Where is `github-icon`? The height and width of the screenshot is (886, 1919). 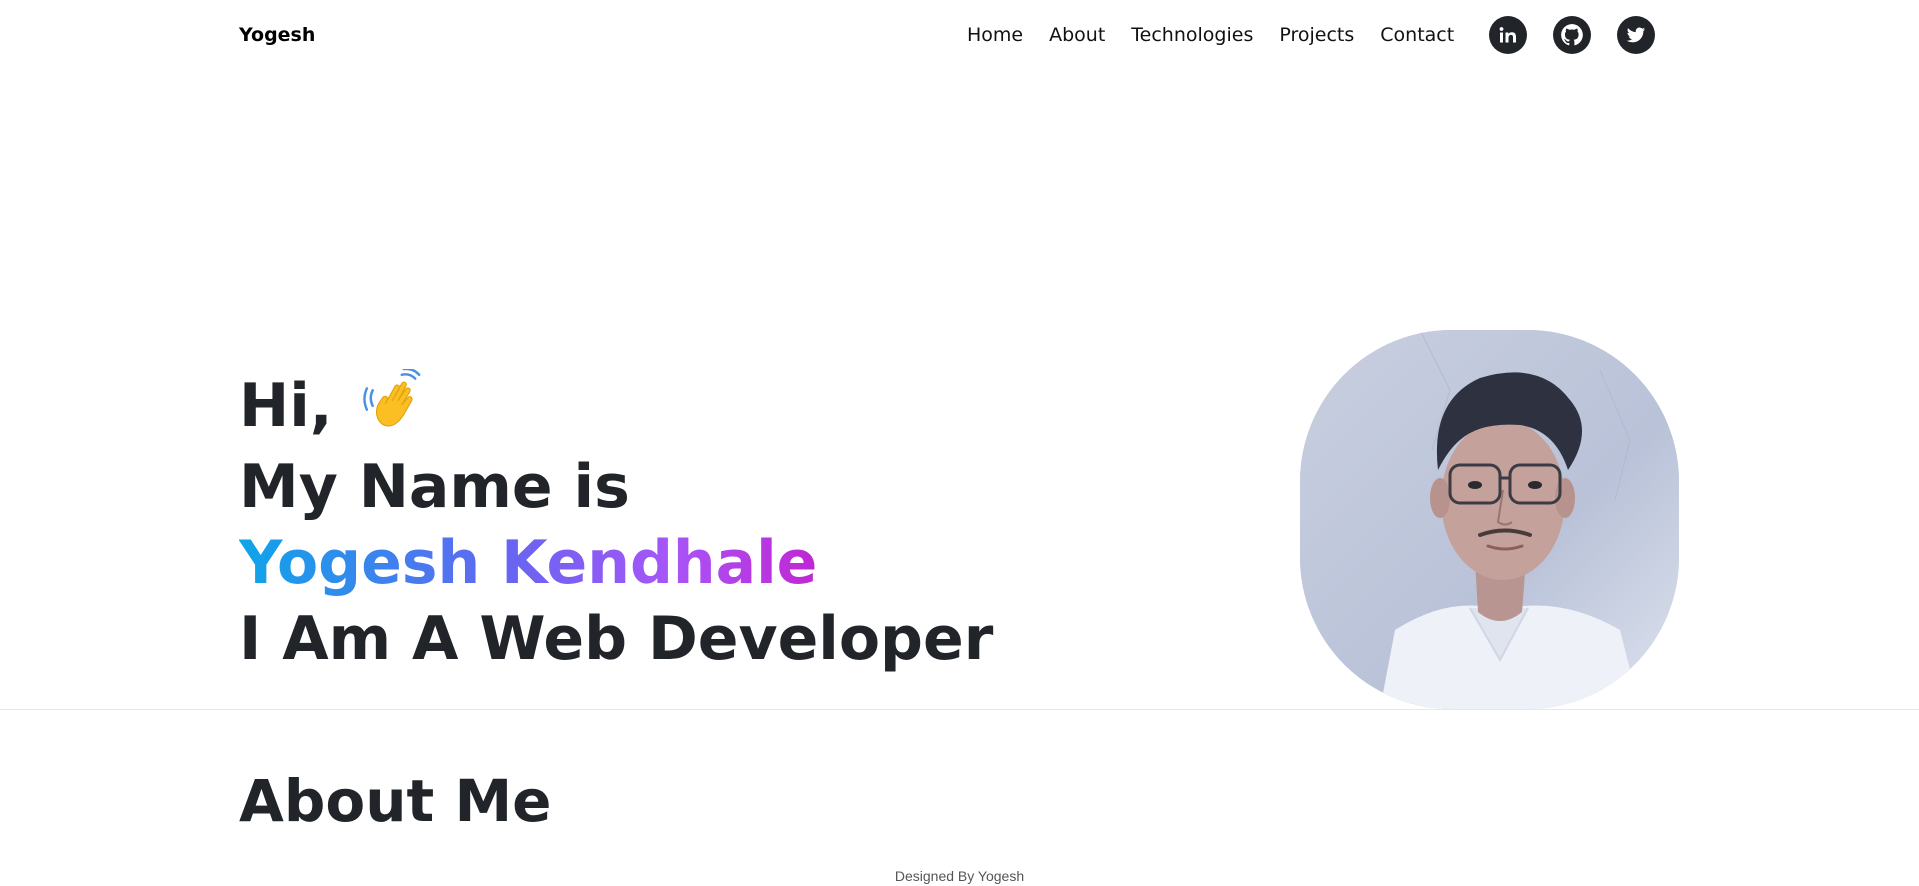
github-icon is located at coordinates (1572, 35).